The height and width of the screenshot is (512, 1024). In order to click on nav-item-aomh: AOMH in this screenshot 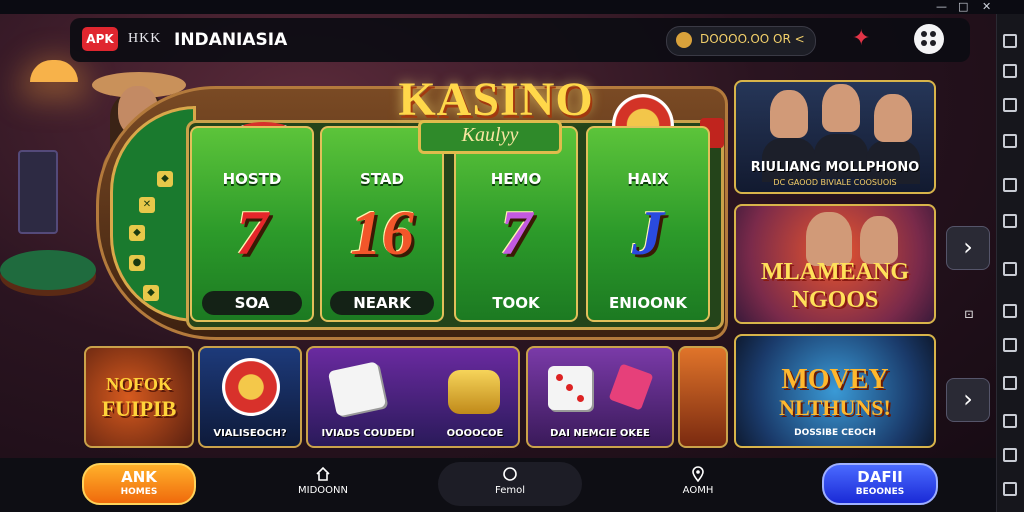, I will do `click(698, 481)`.